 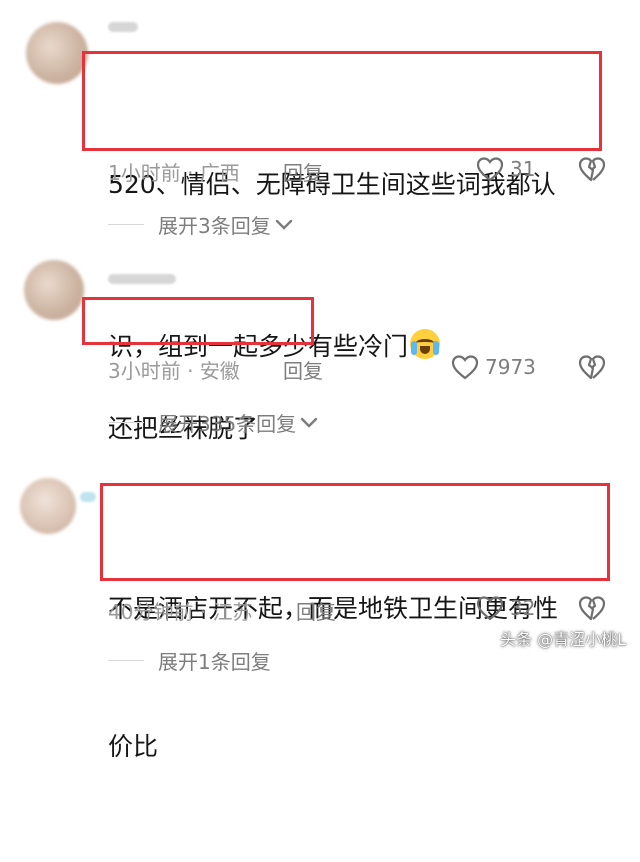 I want to click on comment-time: 40分钟前, so click(x=151, y=612).